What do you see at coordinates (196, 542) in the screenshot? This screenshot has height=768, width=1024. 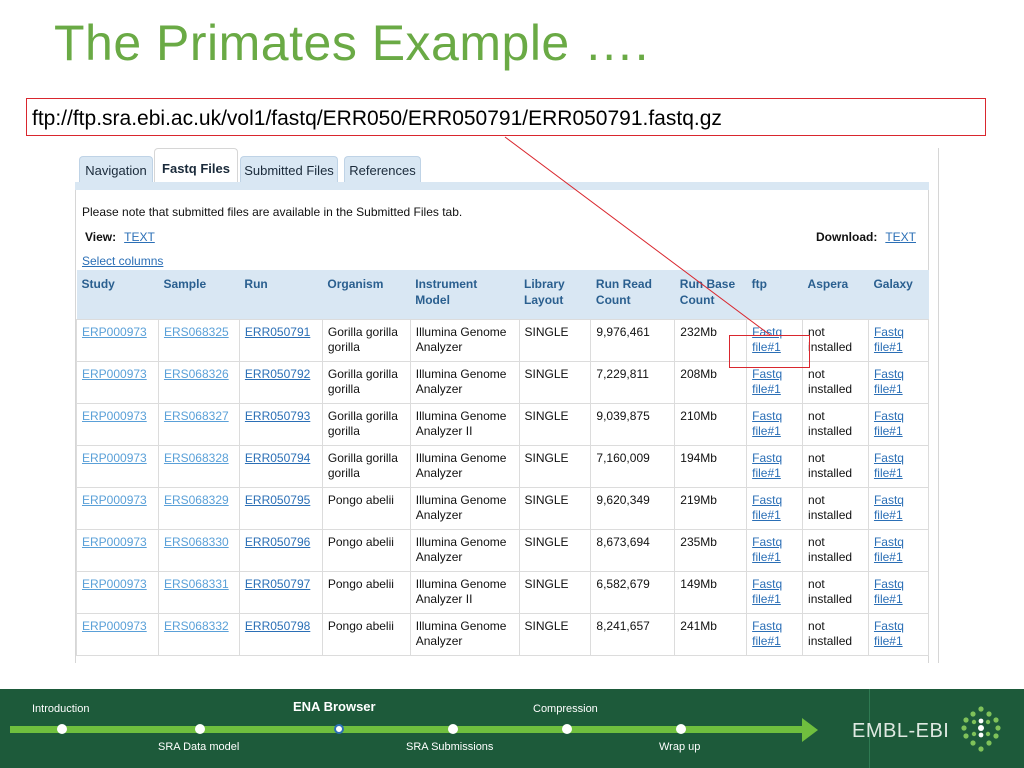 I see `sample-link: ERS068330` at bounding box center [196, 542].